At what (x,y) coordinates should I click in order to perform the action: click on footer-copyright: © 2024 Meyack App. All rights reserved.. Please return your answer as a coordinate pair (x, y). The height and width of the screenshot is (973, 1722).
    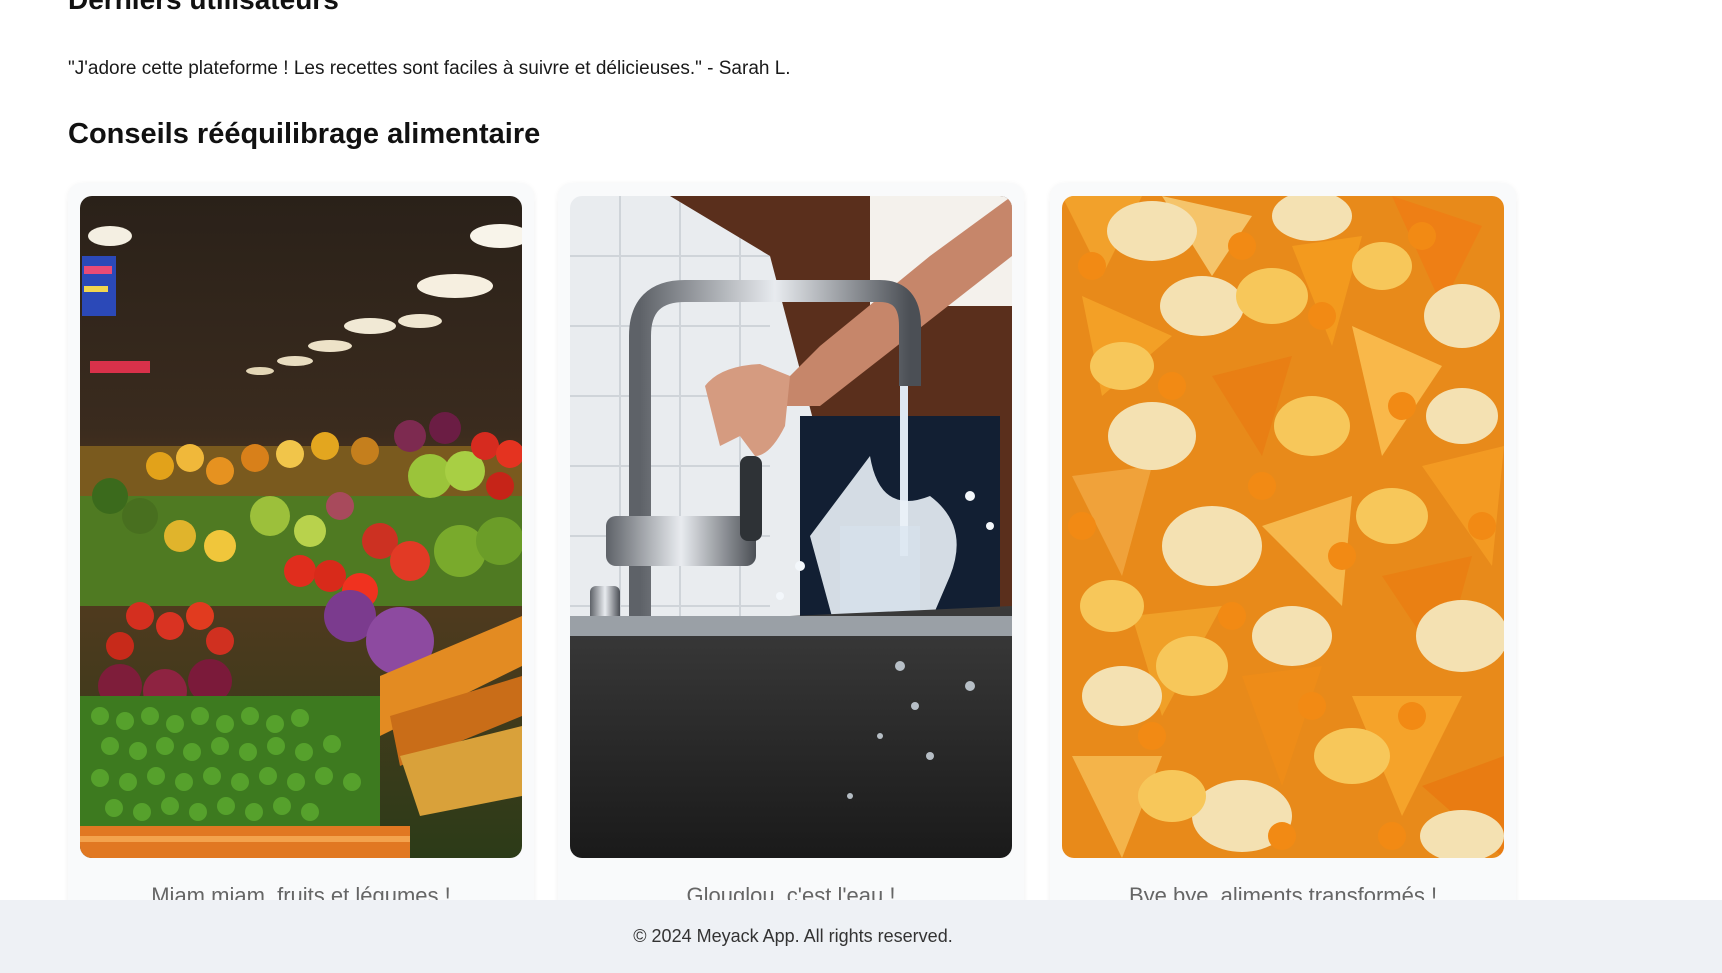
    Looking at the image, I should click on (793, 936).